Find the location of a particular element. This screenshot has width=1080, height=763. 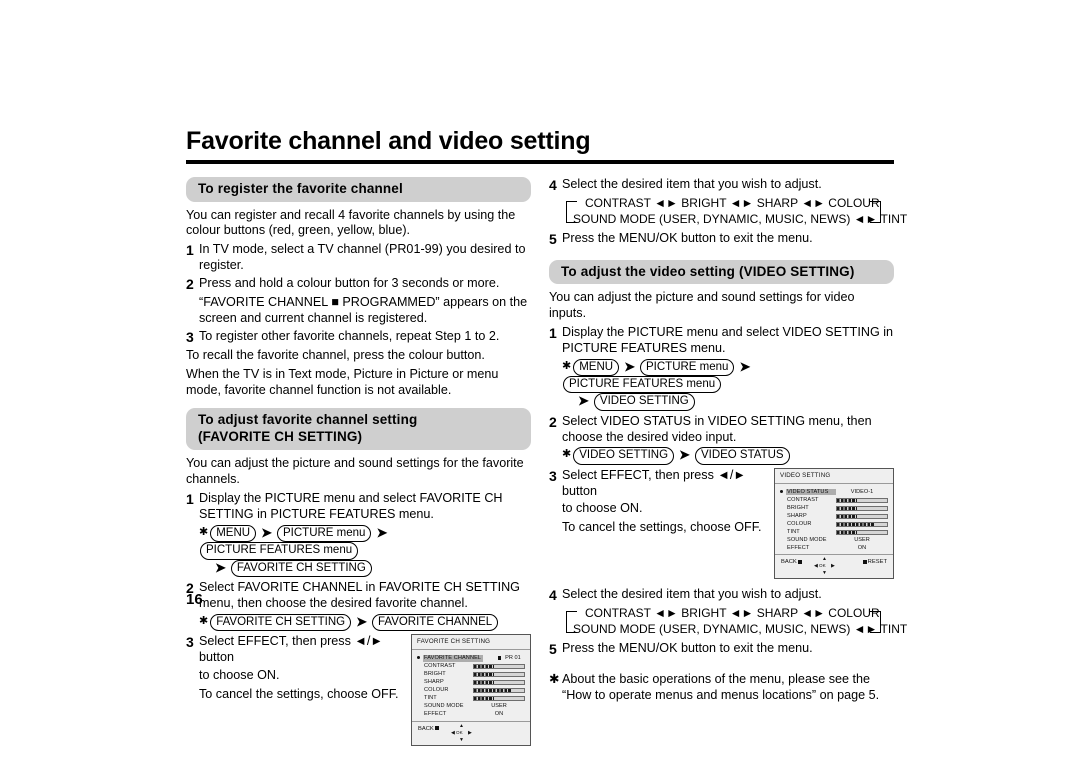

osd-footer: BACK ▲ ◀ OK ▶ ▼ is located at coordinates (471, 732).